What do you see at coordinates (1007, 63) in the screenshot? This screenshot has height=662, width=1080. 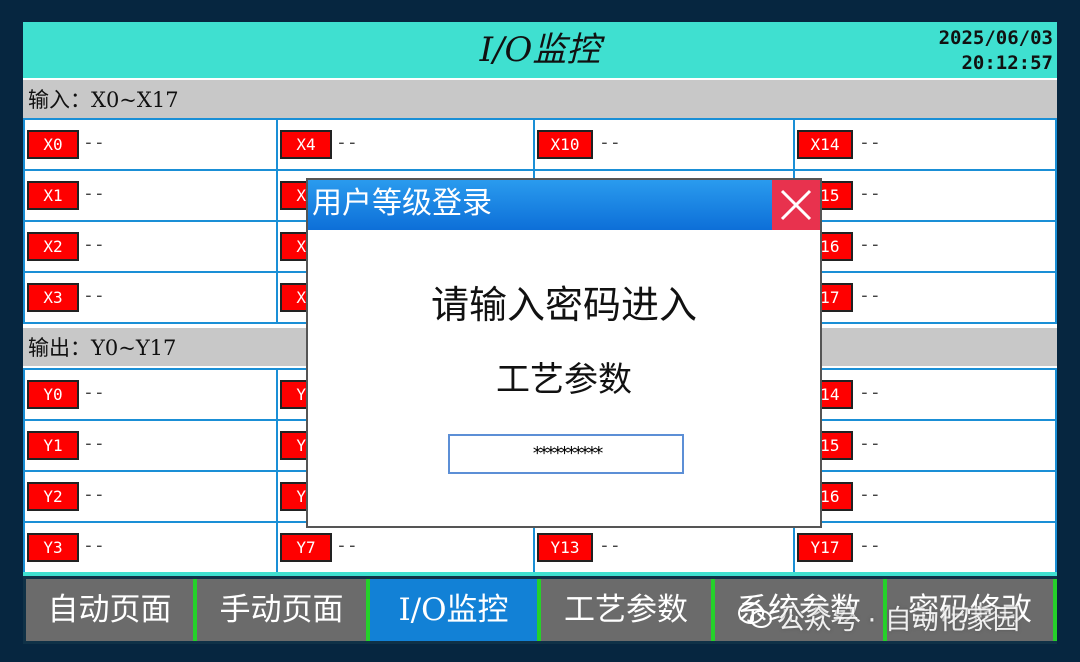 I see `time-text: 20:12:57` at bounding box center [1007, 63].